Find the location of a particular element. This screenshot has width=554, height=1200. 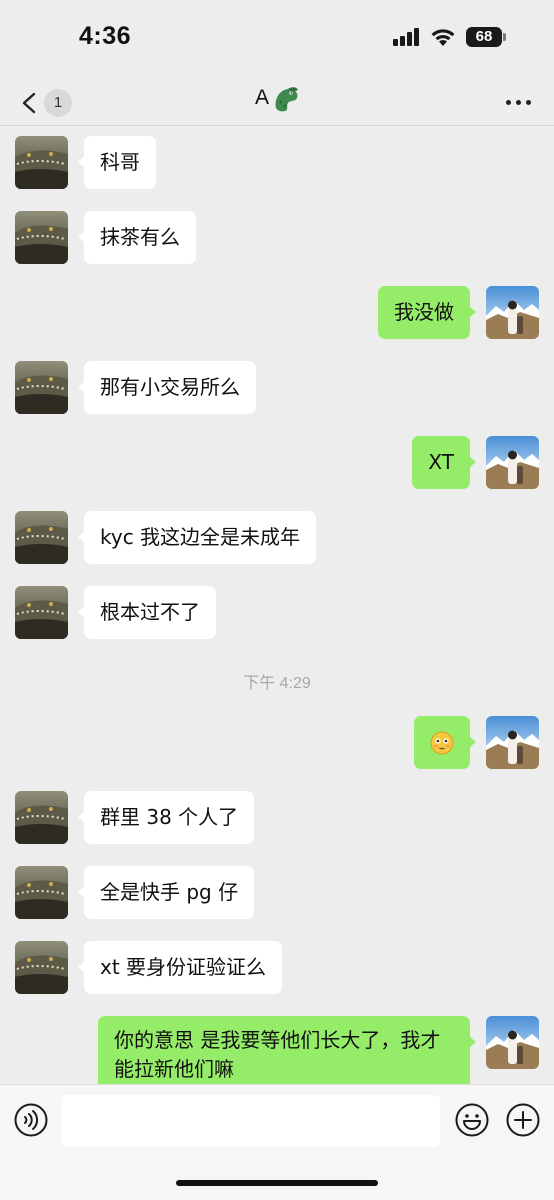

crocodile-icon is located at coordinates (286, 99).